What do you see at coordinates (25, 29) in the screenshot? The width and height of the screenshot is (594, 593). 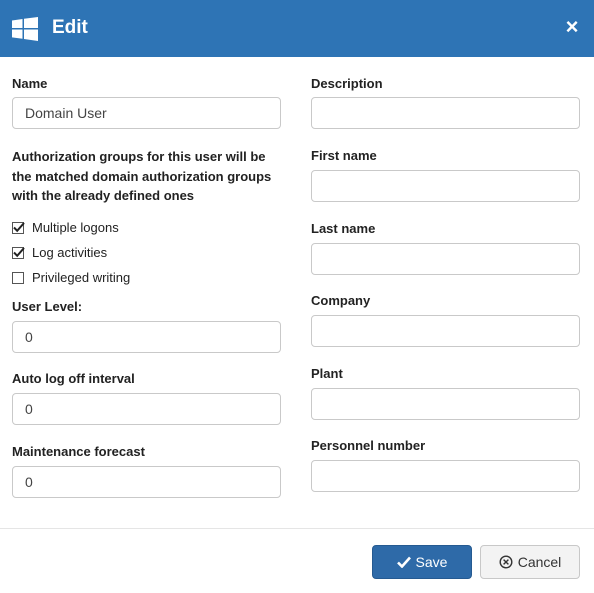 I see `windows-logo-icon` at bounding box center [25, 29].